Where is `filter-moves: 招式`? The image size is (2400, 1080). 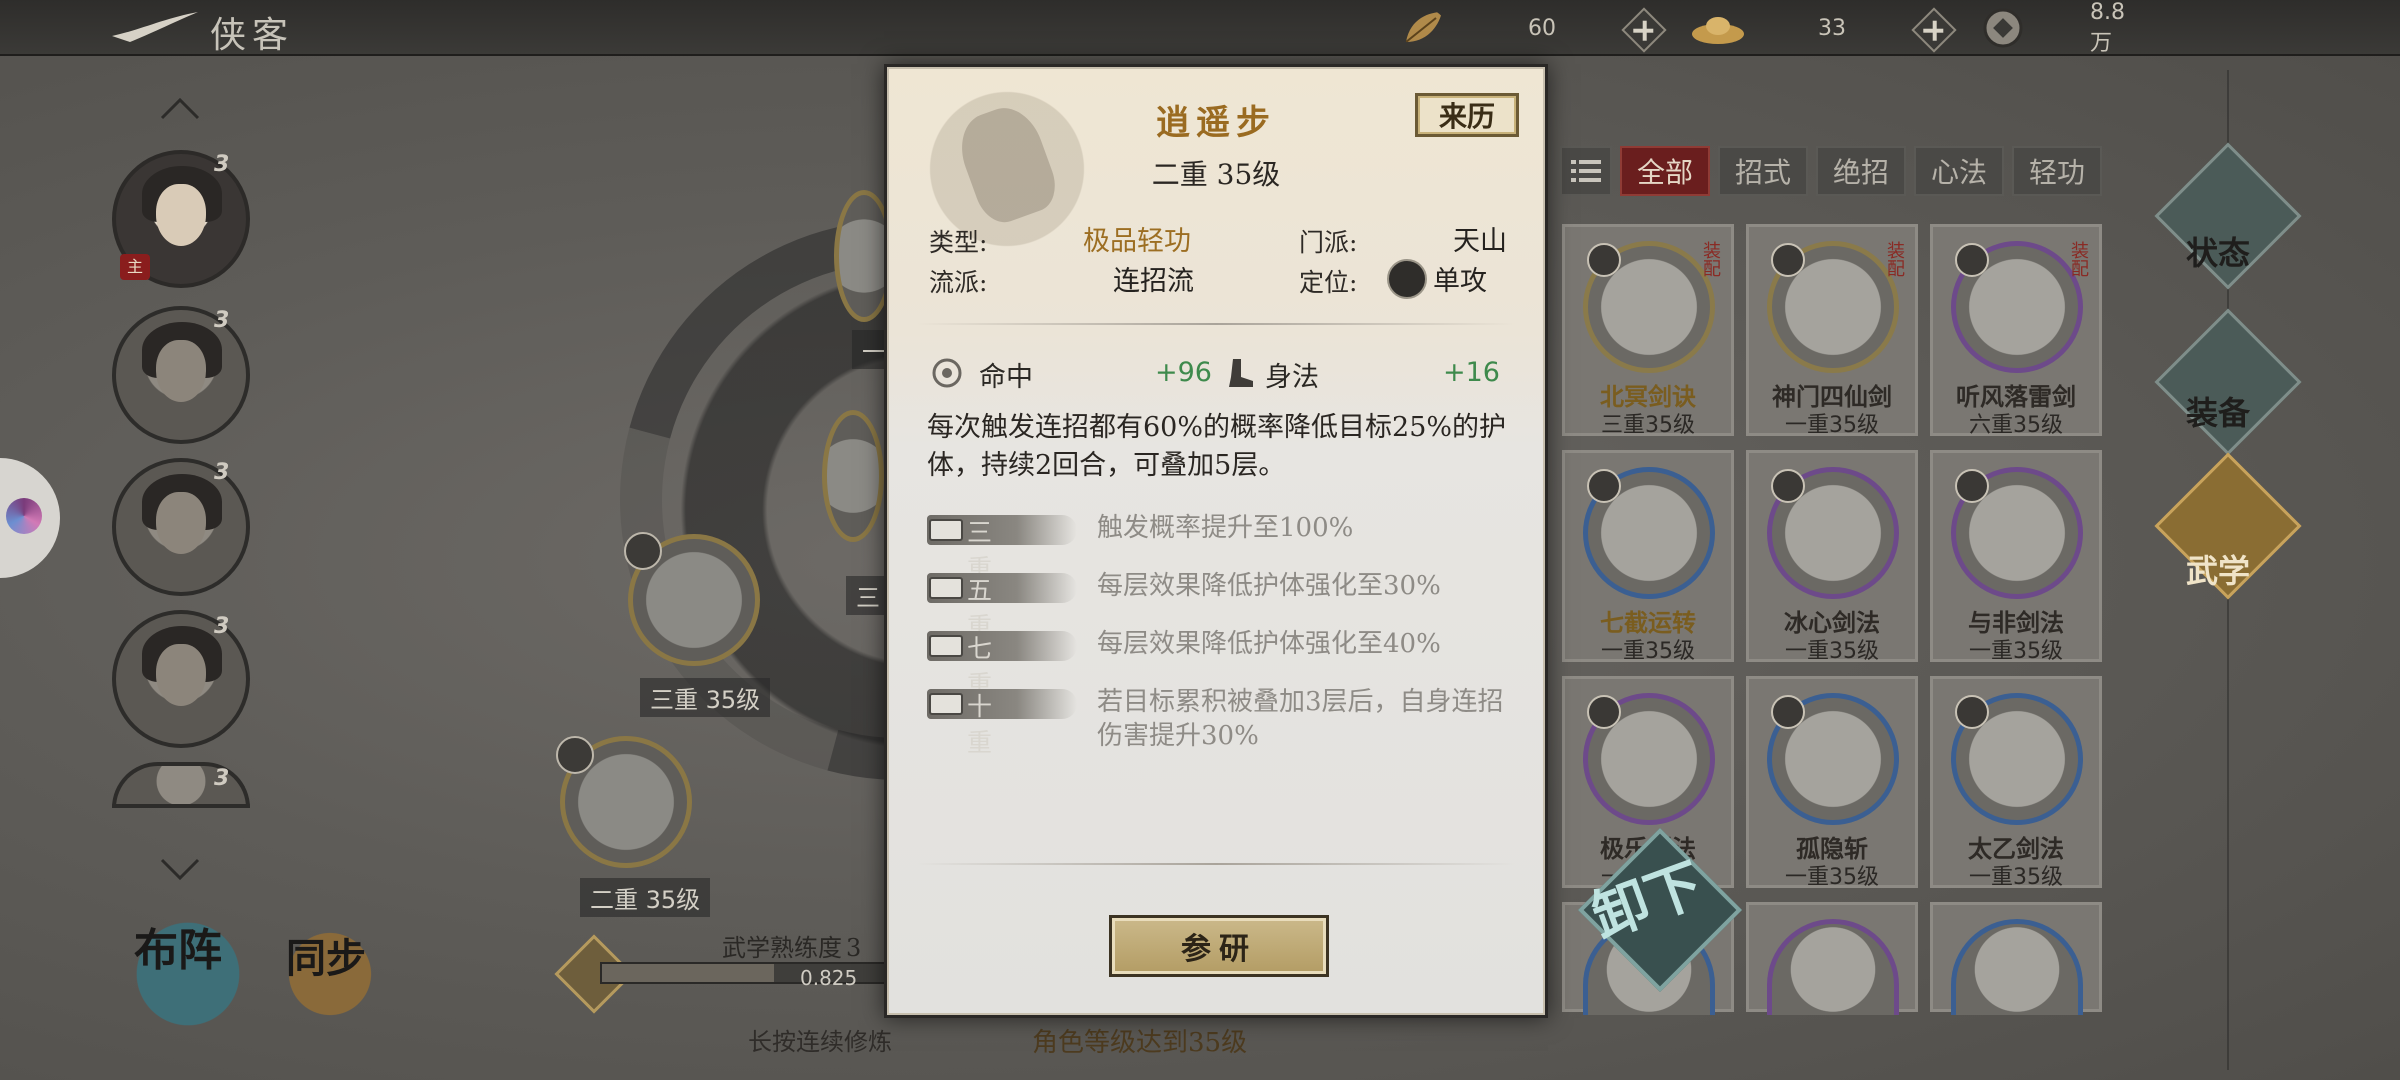 filter-moves: 招式 is located at coordinates (1763, 171).